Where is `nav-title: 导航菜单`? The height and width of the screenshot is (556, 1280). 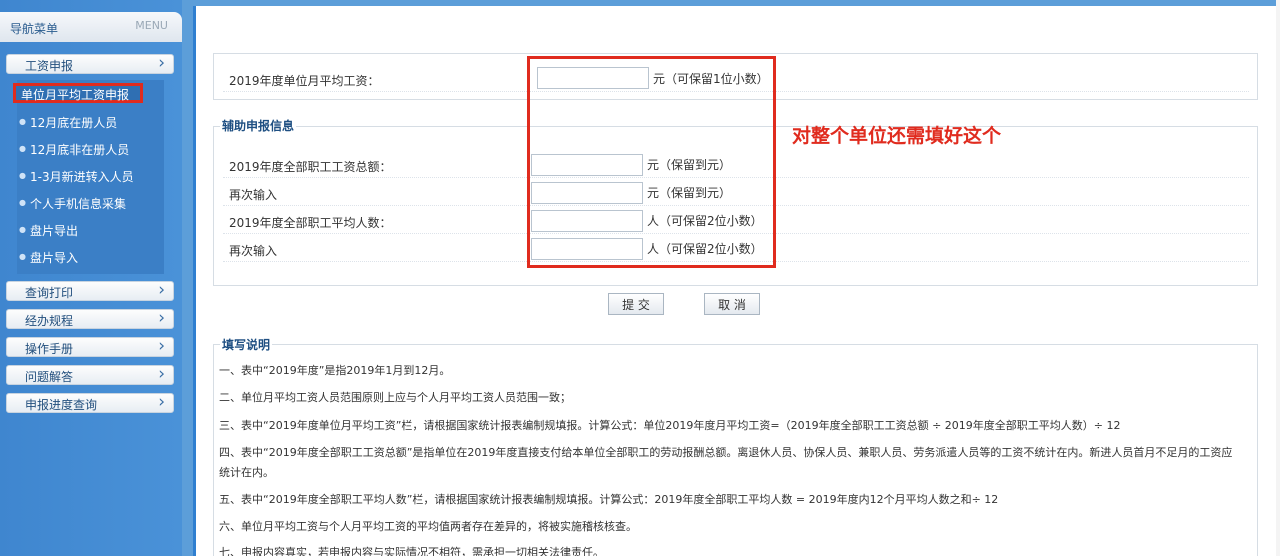 nav-title: 导航菜单 is located at coordinates (34, 29).